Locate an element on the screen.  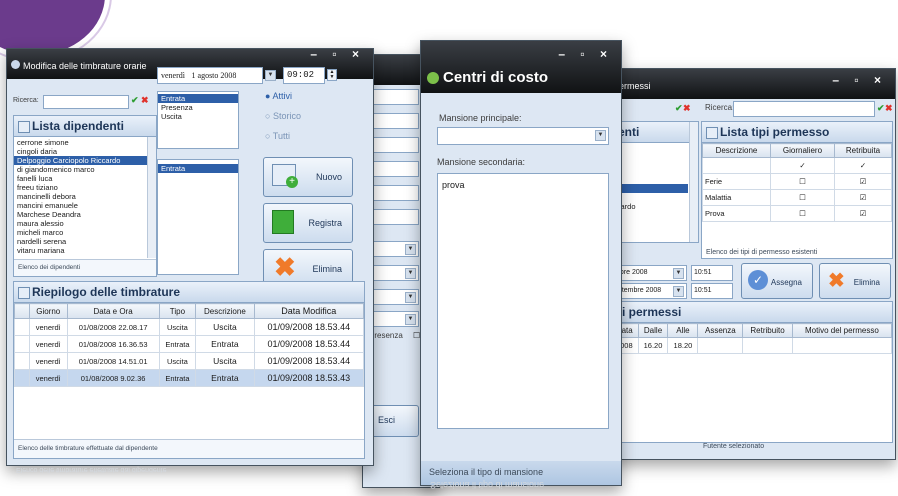
col-description: Descrizione is located at coordinates (225, 311).